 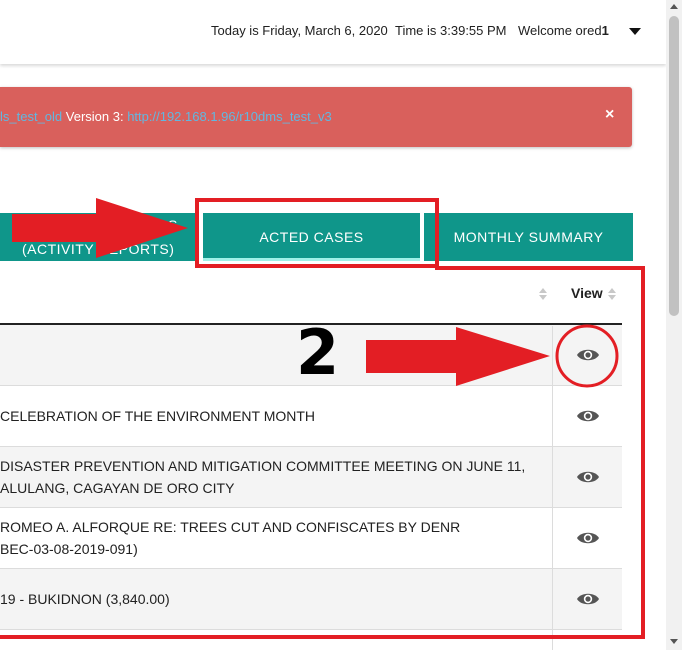 What do you see at coordinates (587, 356) in the screenshot?
I see `annotation-eye-circle` at bounding box center [587, 356].